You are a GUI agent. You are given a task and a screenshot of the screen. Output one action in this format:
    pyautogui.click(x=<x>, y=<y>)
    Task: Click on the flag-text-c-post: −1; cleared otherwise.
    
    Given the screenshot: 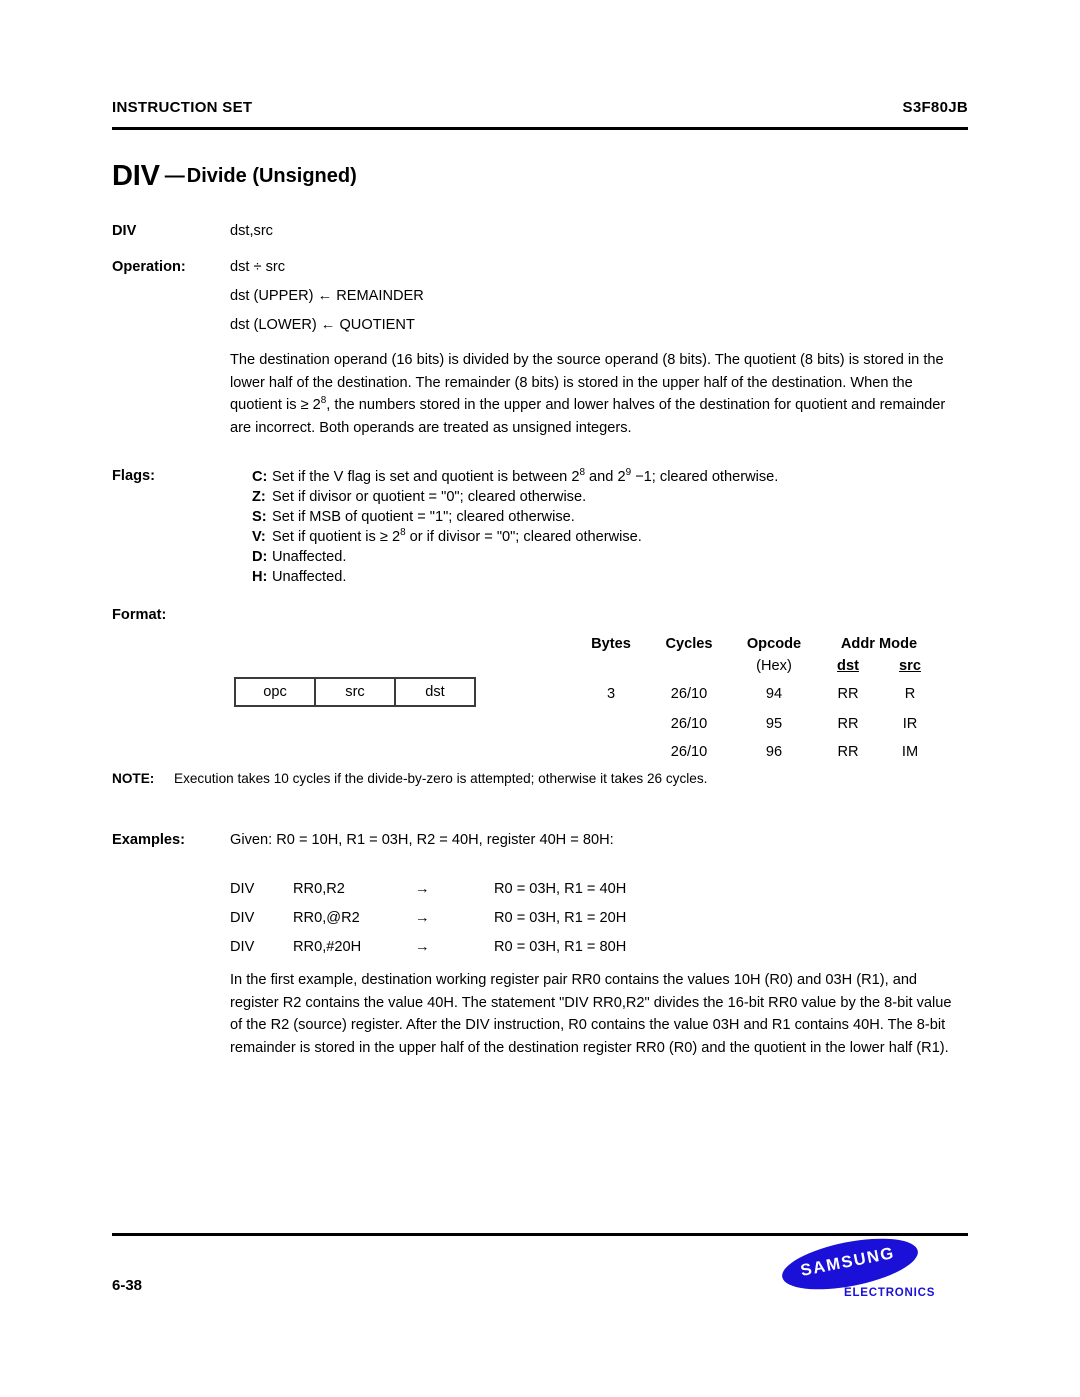 What is the action you would take?
    pyautogui.click(x=705, y=477)
    